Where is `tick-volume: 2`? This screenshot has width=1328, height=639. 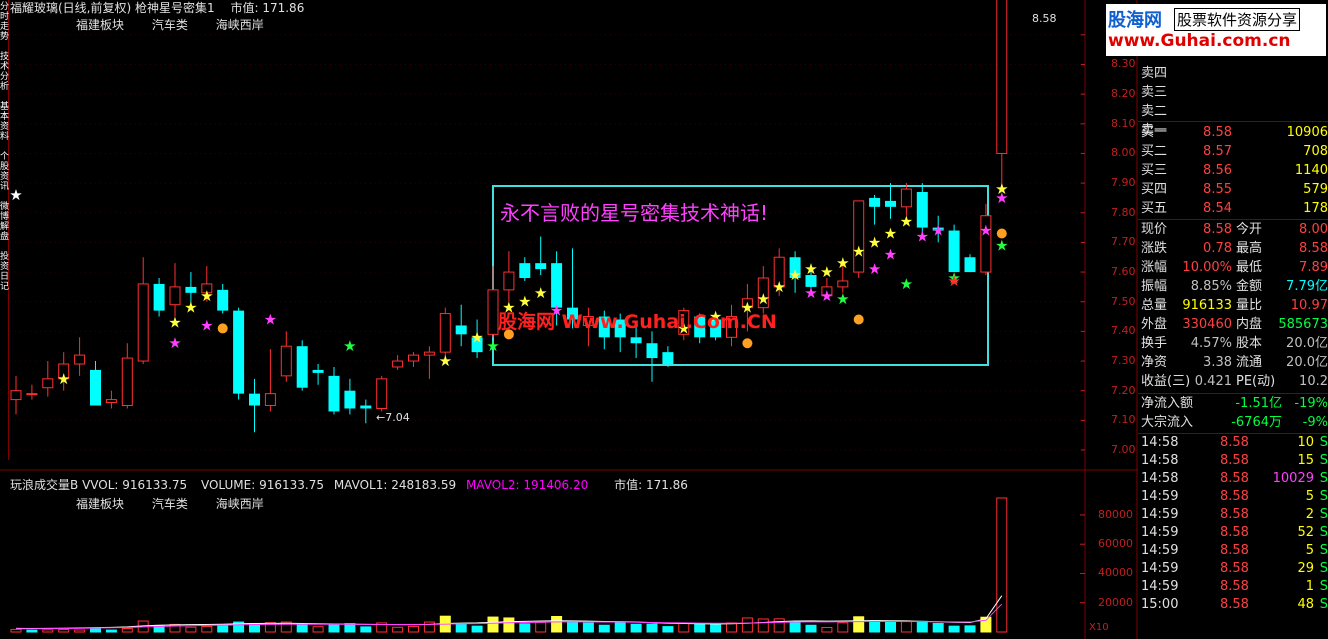 tick-volume: 2 is located at coordinates (1309, 514).